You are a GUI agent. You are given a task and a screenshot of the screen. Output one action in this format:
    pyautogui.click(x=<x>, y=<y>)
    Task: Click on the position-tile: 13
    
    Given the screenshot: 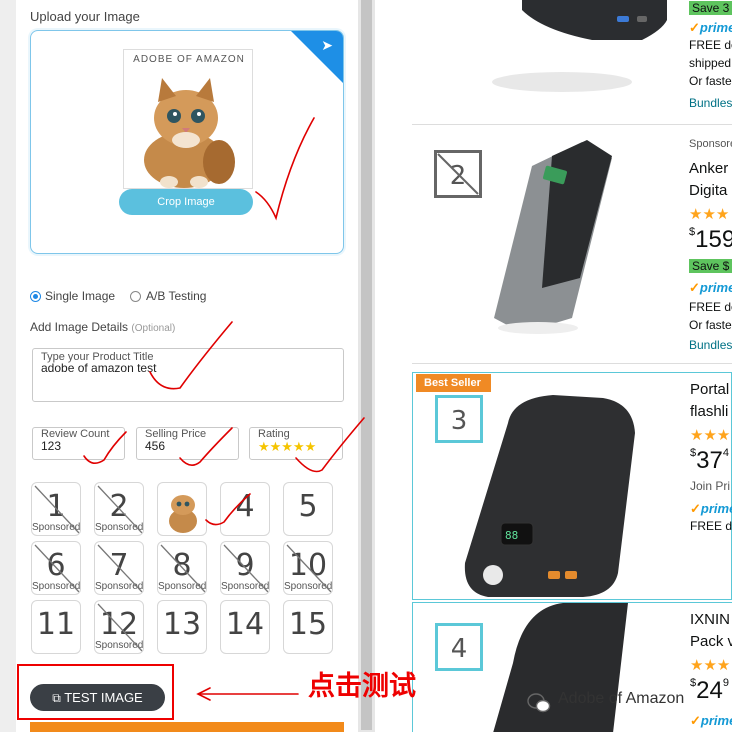 What is the action you would take?
    pyautogui.click(x=182, y=627)
    